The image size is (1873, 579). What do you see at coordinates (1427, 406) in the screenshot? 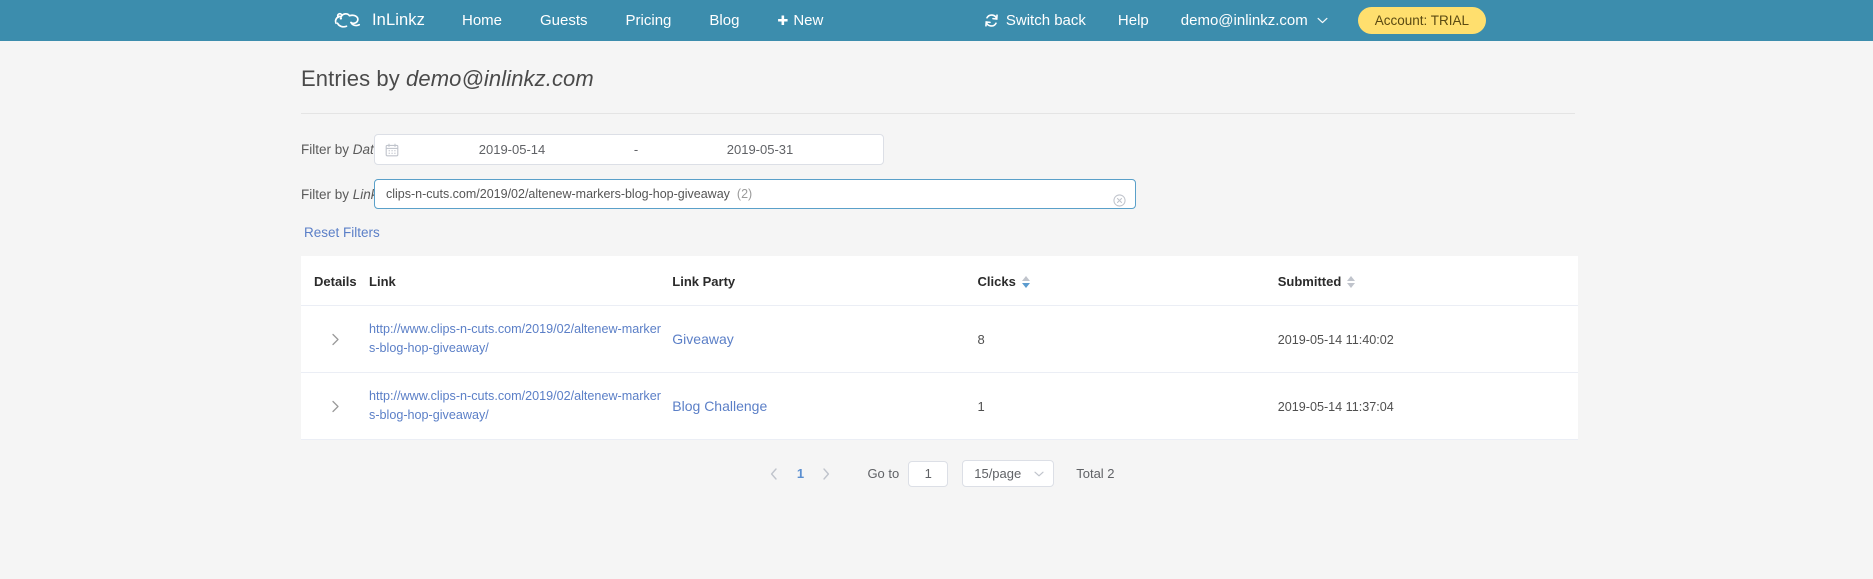
I see `row-submitted-cell: 2019-05-14 11:37:04` at bounding box center [1427, 406].